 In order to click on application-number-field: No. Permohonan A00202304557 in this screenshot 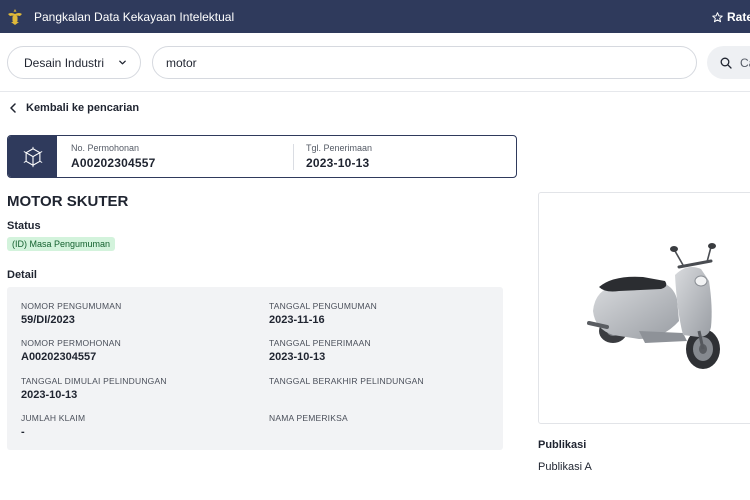, I will do `click(113, 156)`.